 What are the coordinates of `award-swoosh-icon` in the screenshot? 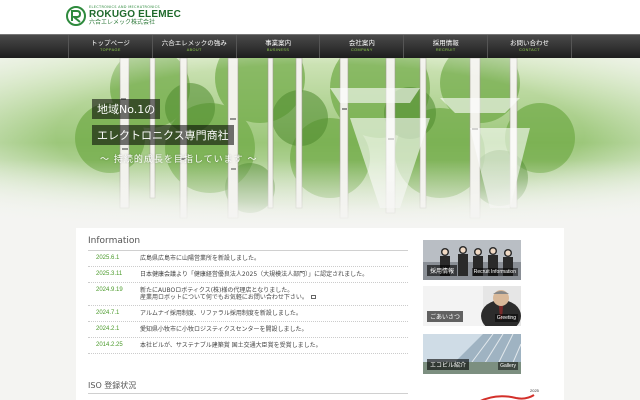 It's located at (507, 397).